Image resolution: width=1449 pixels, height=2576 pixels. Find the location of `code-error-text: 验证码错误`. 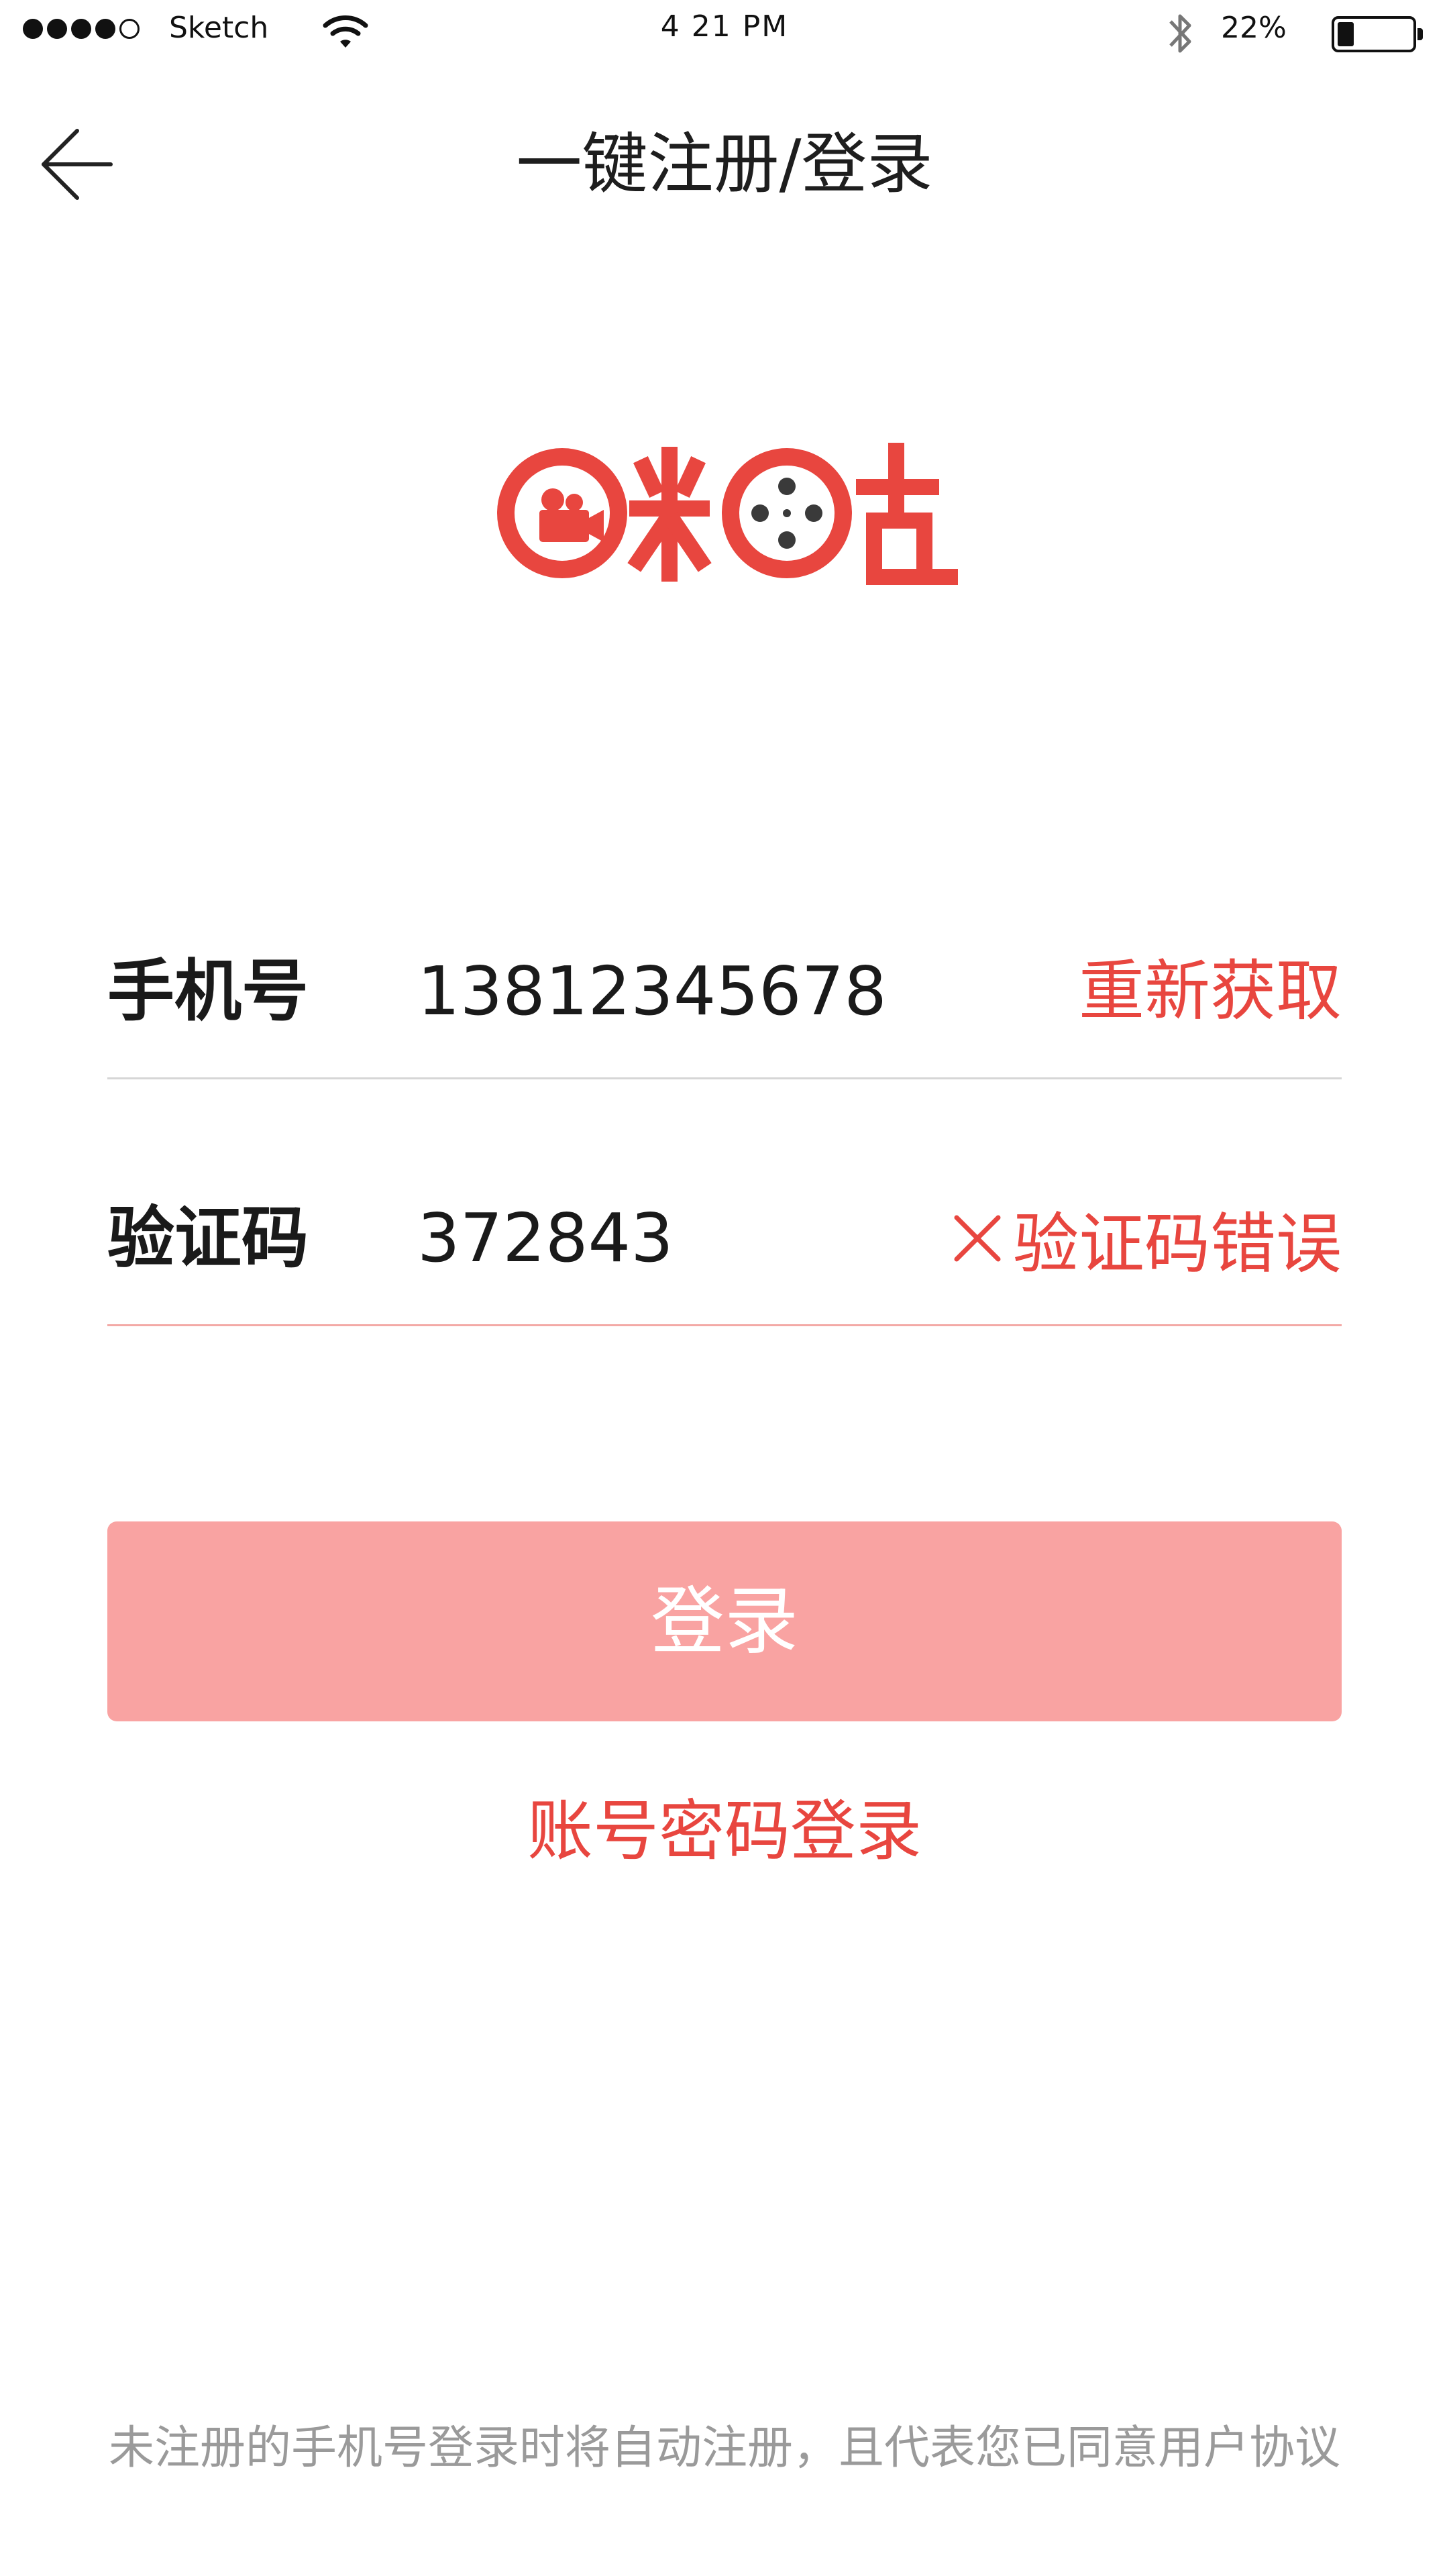

code-error-text: 验证码错误 is located at coordinates (1177, 1244).